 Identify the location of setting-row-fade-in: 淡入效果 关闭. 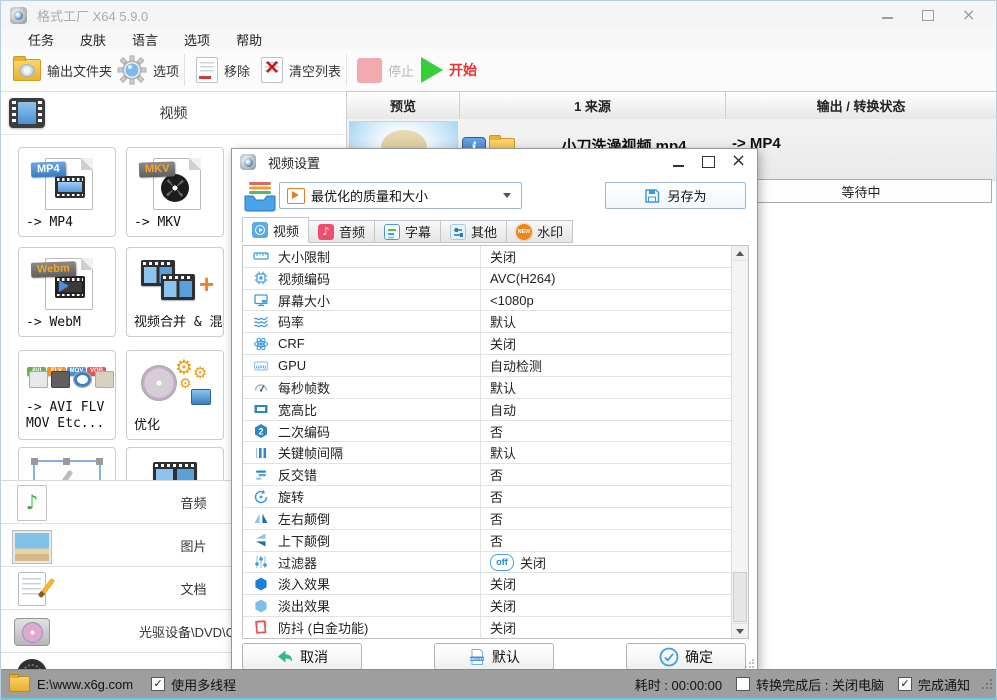
(487, 584).